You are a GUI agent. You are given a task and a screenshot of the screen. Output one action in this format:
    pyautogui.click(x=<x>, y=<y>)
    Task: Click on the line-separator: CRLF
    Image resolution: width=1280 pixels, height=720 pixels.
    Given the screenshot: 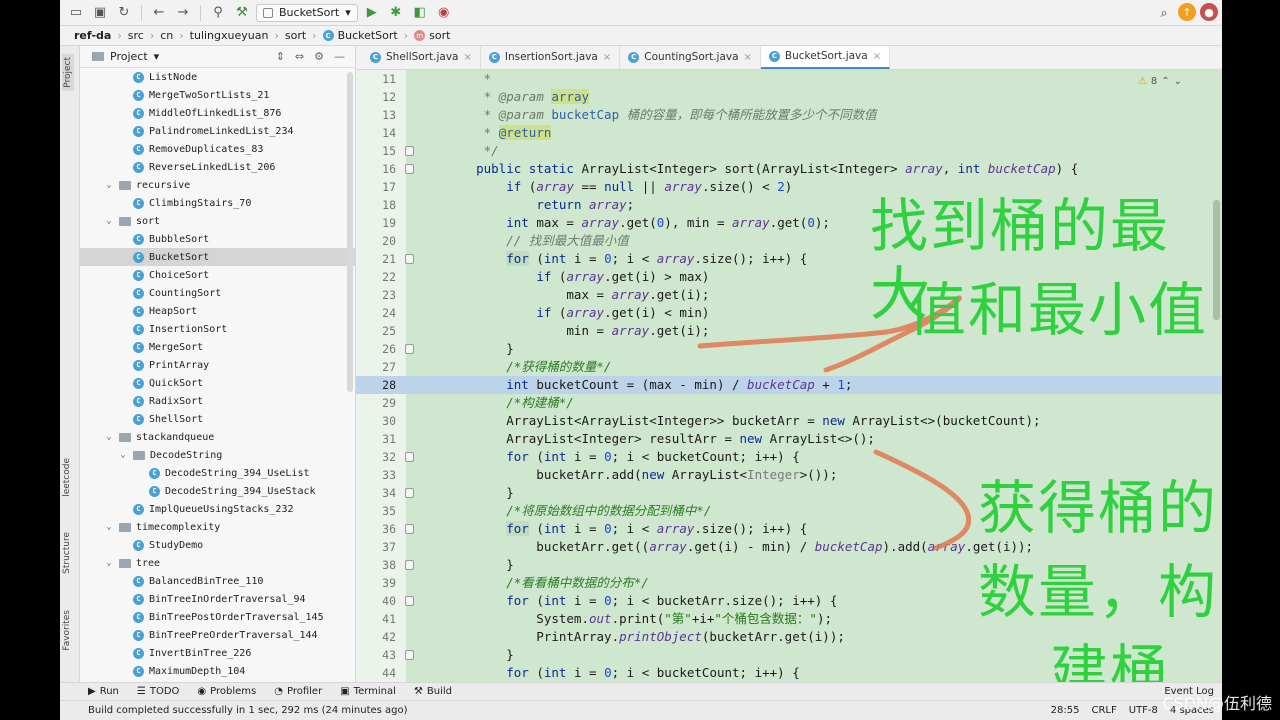 What is the action you would take?
    pyautogui.click(x=1103, y=710)
    